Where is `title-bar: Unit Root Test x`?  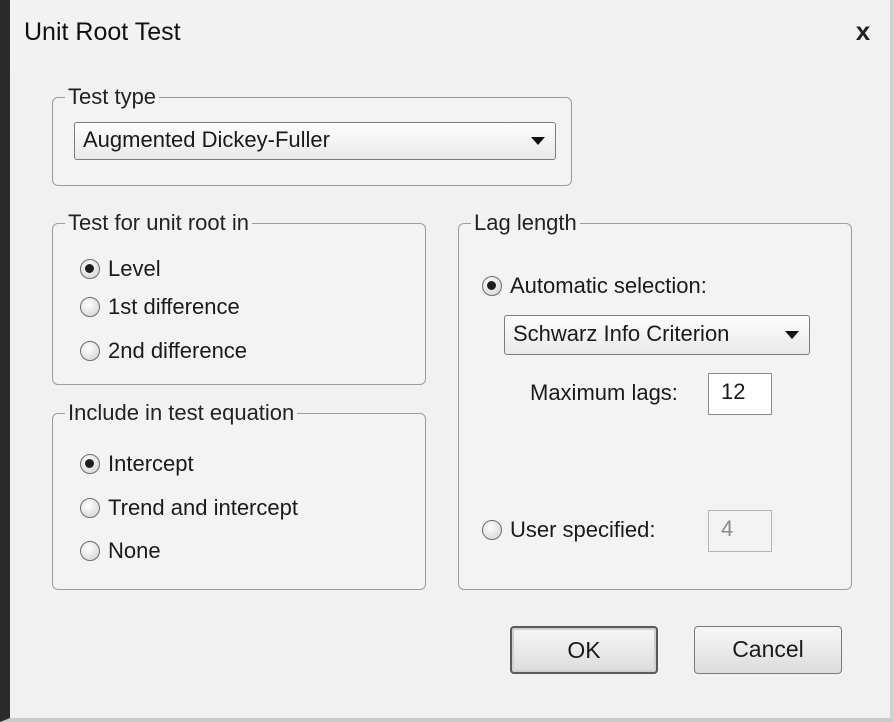 title-bar: Unit Root Test x is located at coordinates (450, 35).